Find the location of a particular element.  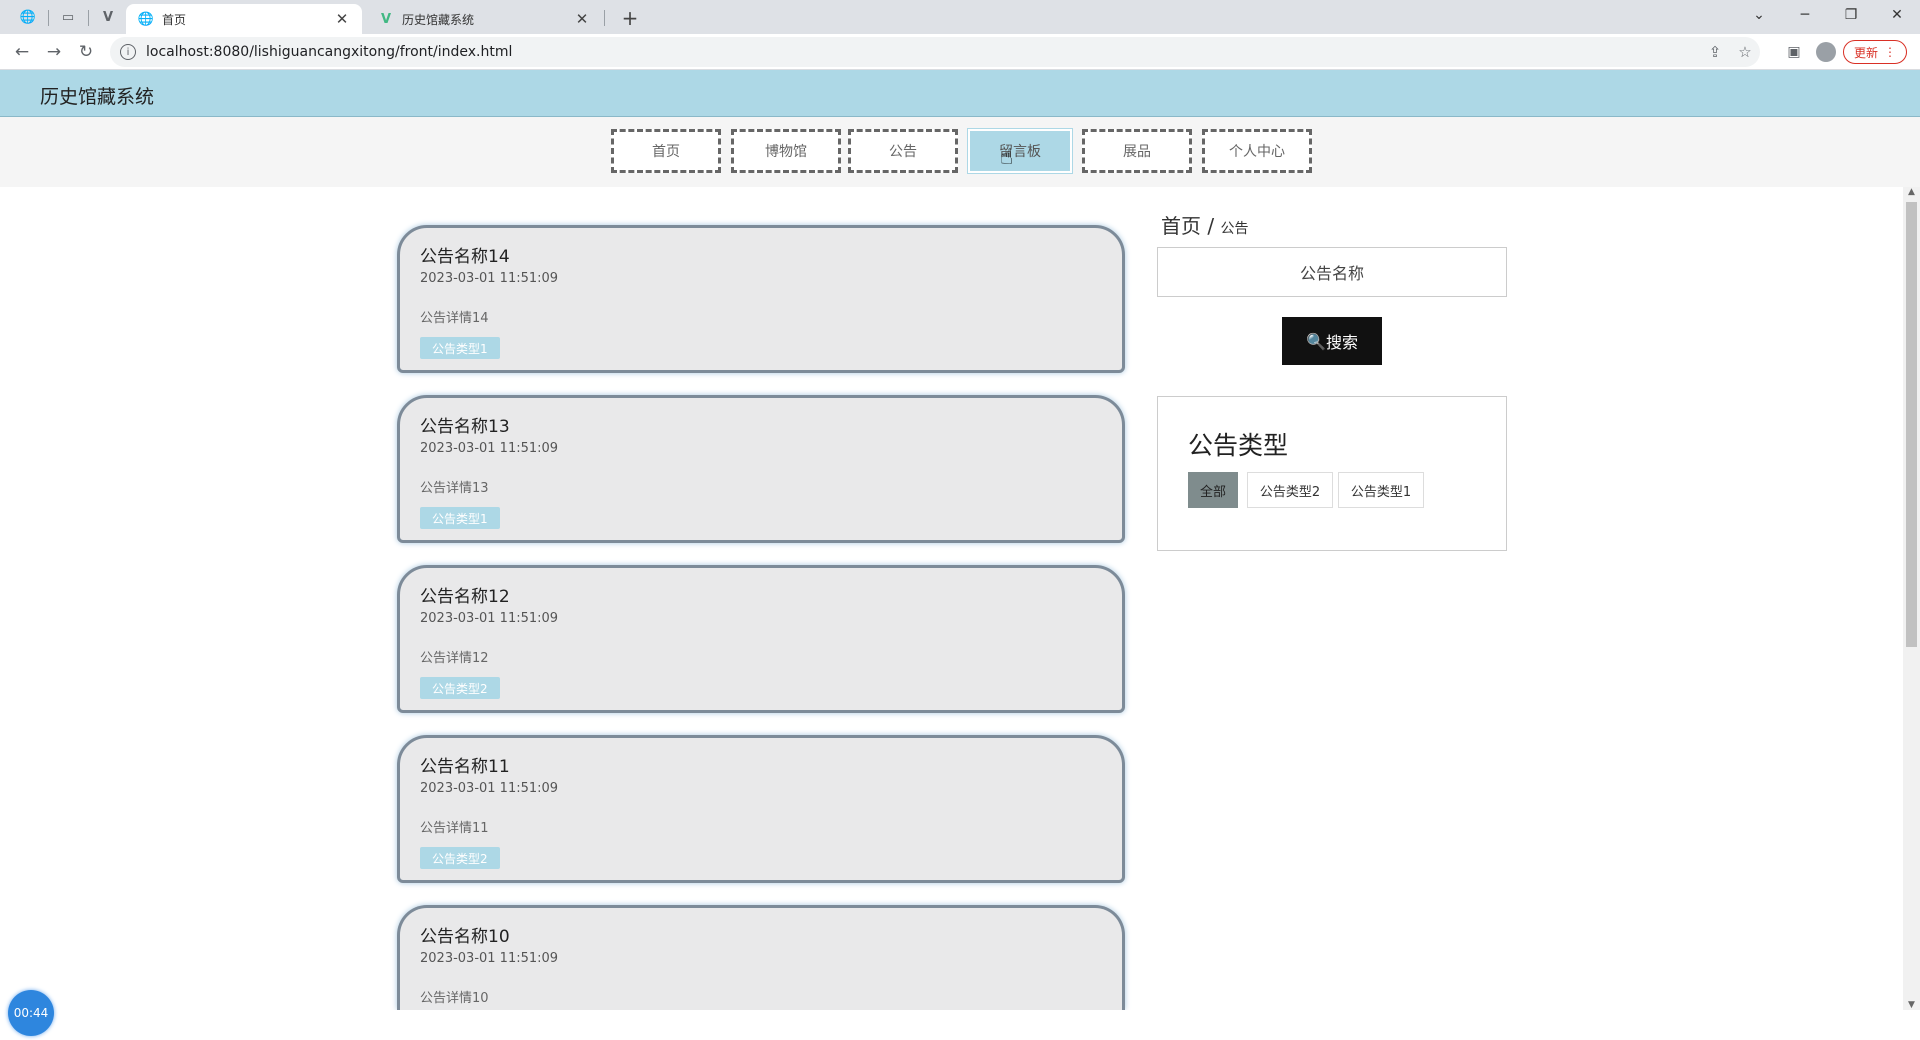

site-info-icon: i is located at coordinates (128, 52).